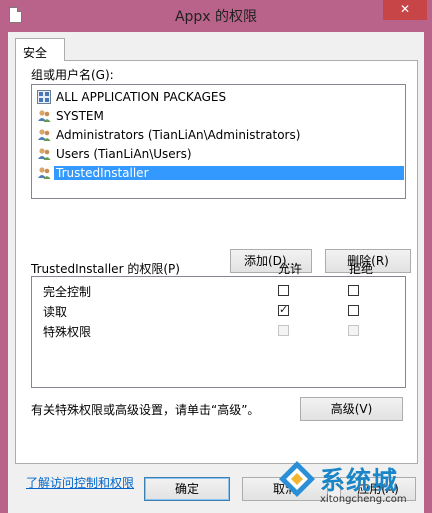 The width and height of the screenshot is (432, 513). I want to click on list-item: Administrators (TianLiAn\Administrators), so click(218, 135).